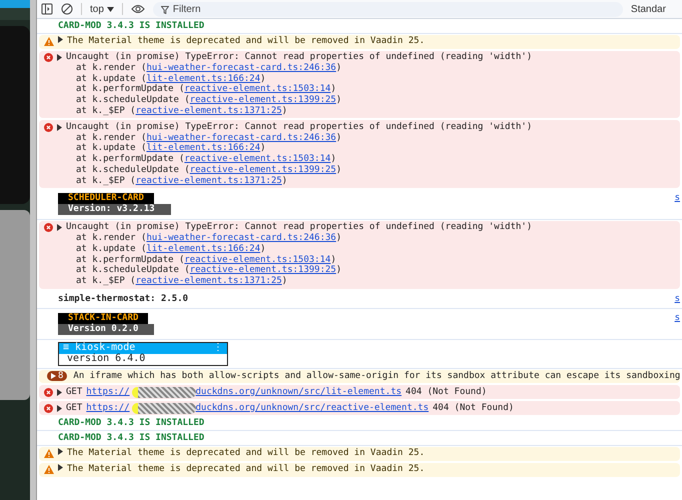  I want to click on card-title-label: SCHEDULER-CARD, so click(106, 198).